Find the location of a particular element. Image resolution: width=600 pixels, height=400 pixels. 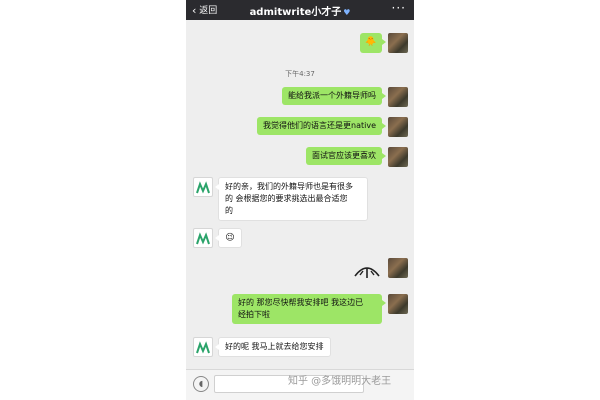

agent-message-bubble: 好的呢 我马上就去给您安排 is located at coordinates (273, 347).